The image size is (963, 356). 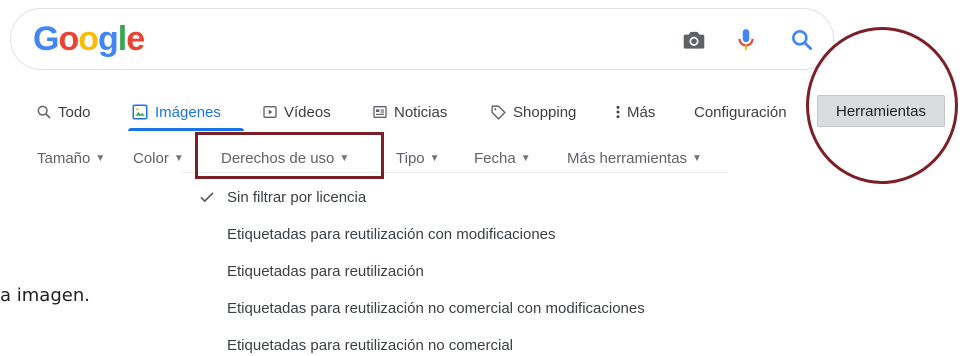 I want to click on background-text-fragment: a imagen., so click(x=45, y=295).